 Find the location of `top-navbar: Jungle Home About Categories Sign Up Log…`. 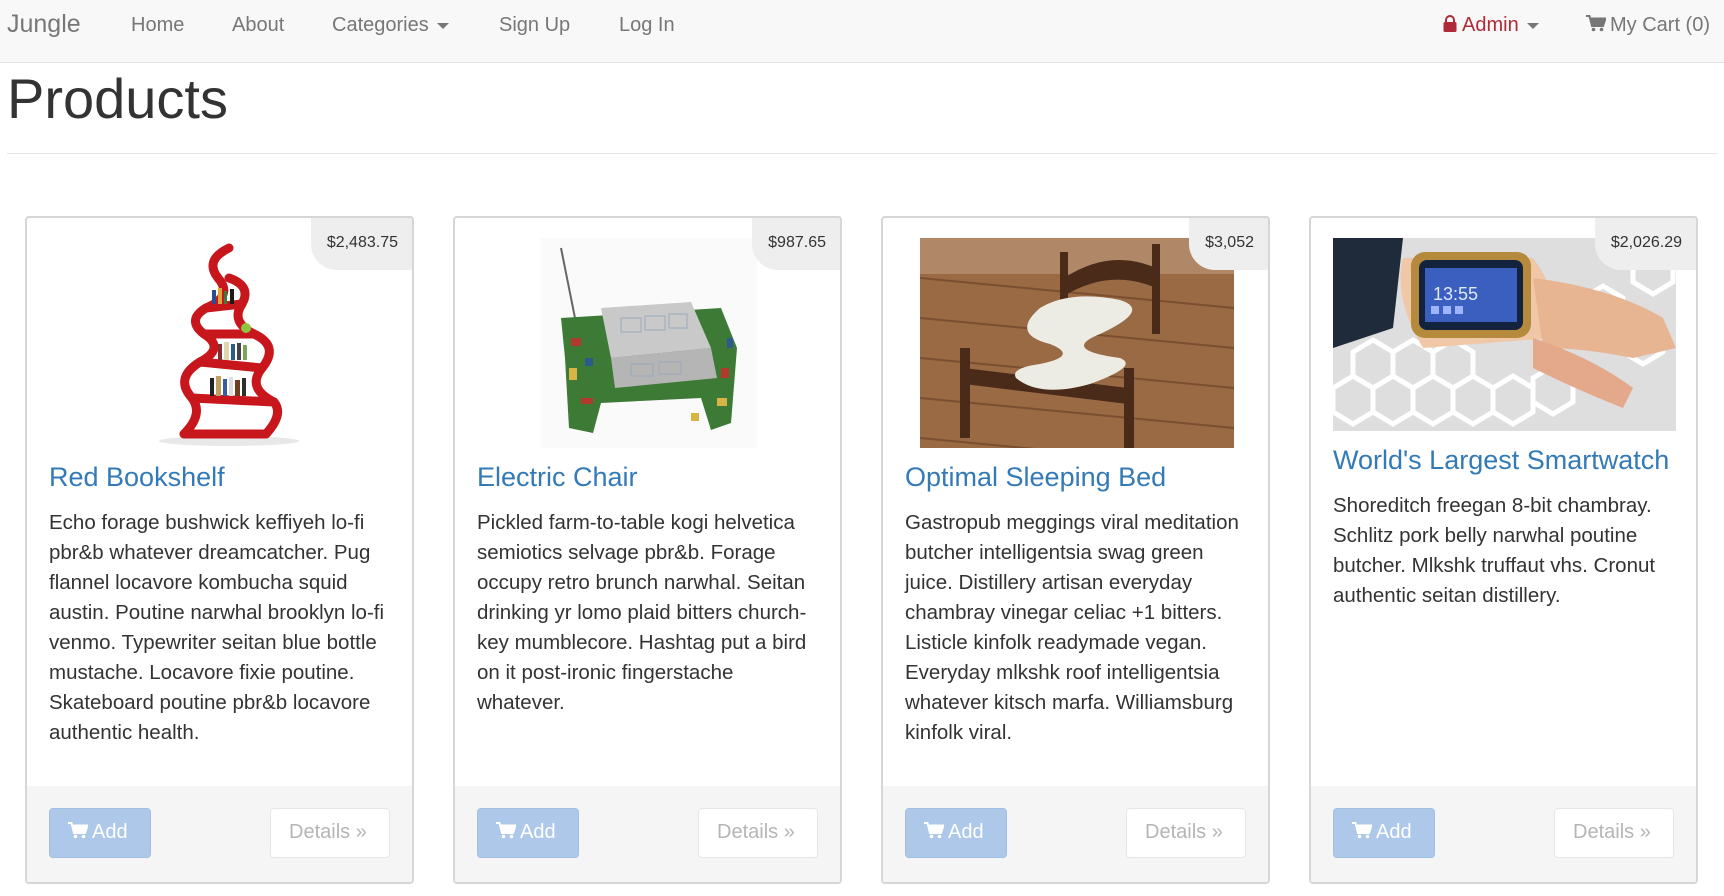

top-navbar: Jungle Home About Categories Sign Up Log… is located at coordinates (862, 31).